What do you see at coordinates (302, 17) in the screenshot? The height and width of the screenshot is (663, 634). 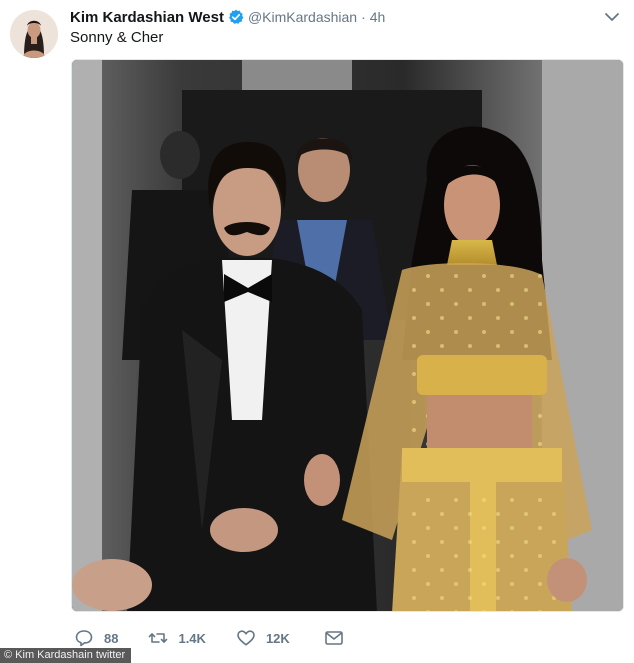 I see `user-handle: @KimKardashian` at bounding box center [302, 17].